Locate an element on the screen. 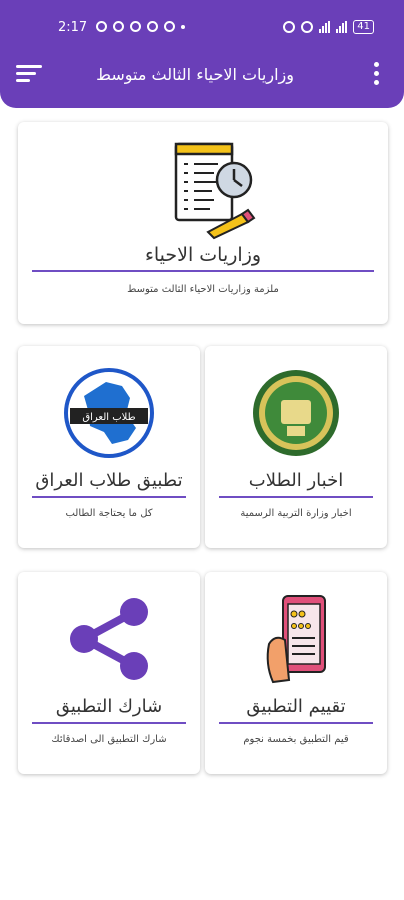 The height and width of the screenshot is (900, 404). wifi-icon is located at coordinates (307, 27).